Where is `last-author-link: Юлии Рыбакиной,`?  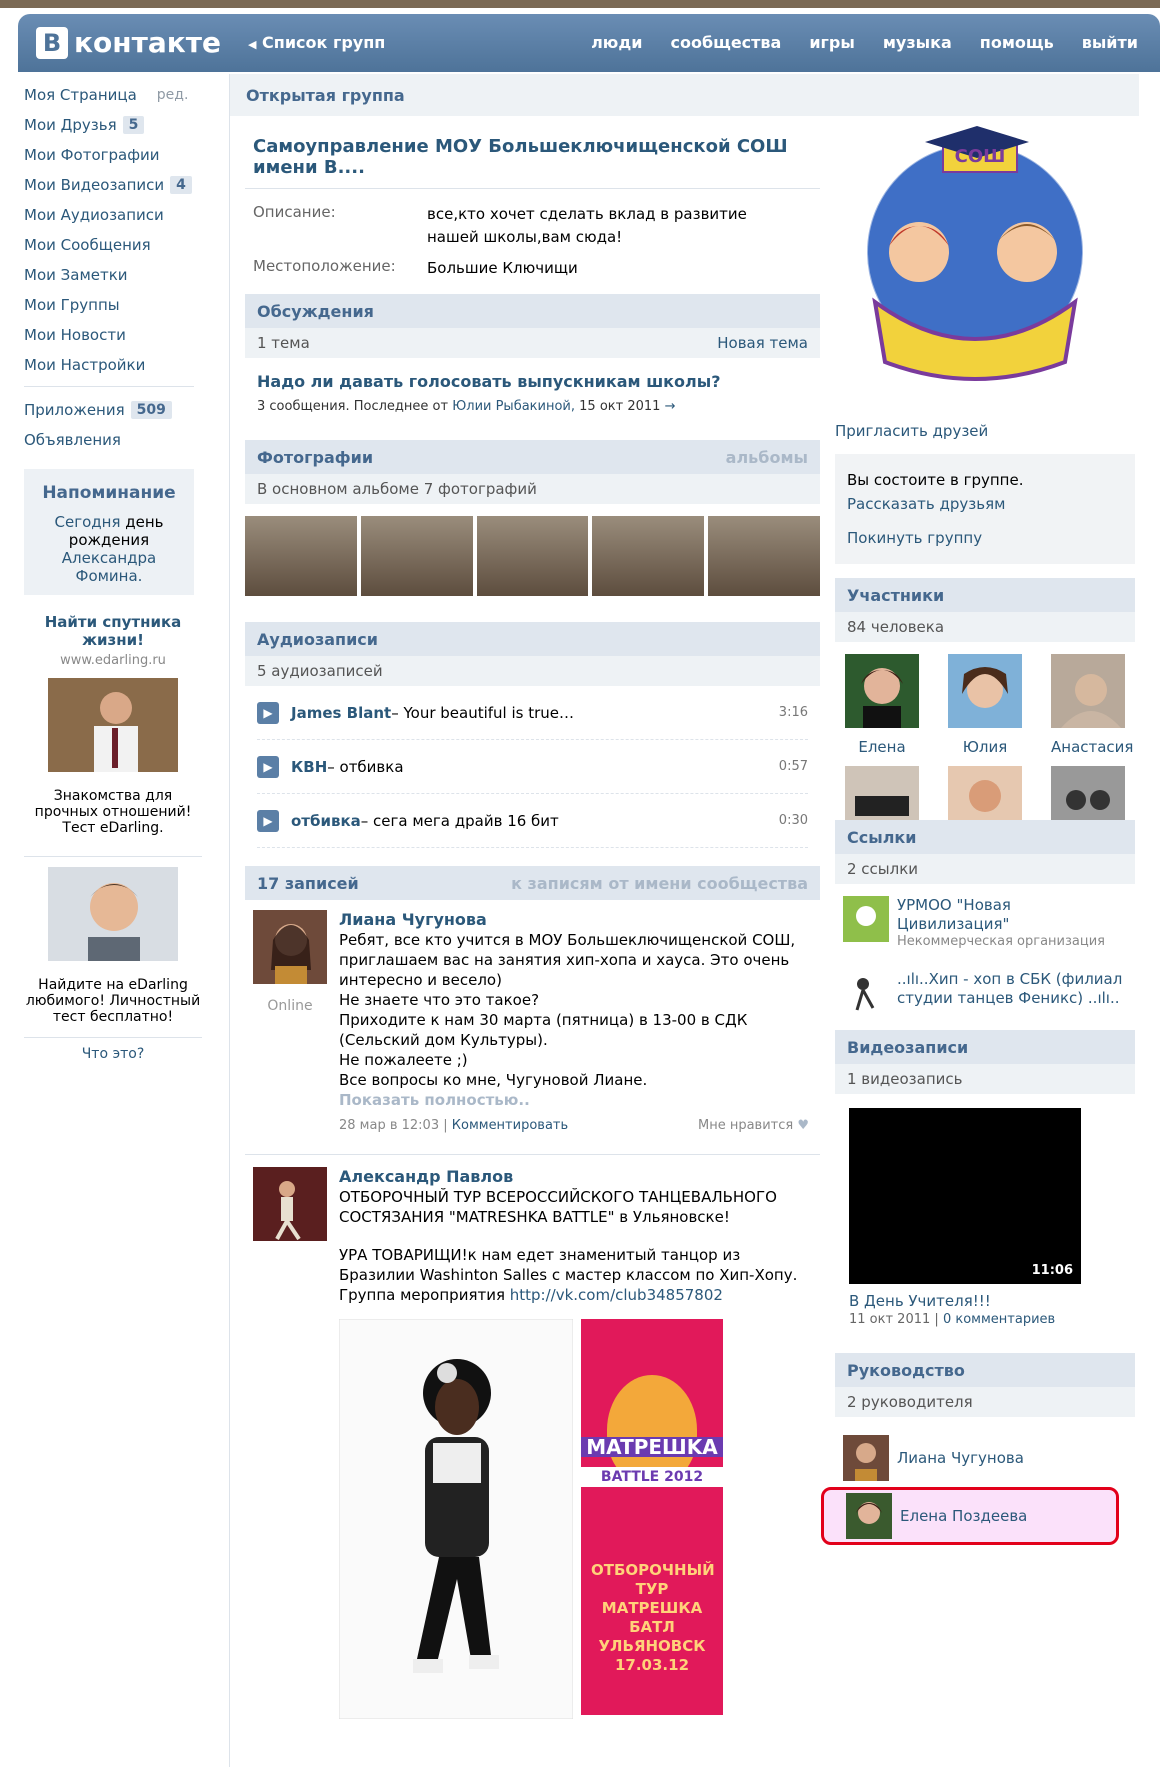 last-author-link: Юлии Рыбакиной, is located at coordinates (513, 406).